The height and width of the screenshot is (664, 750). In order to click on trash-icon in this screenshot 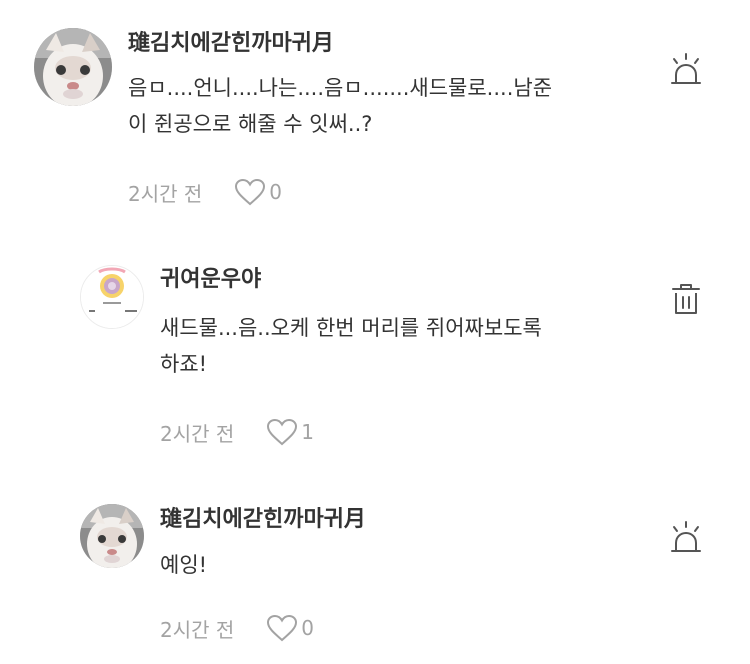, I will do `click(687, 300)`.